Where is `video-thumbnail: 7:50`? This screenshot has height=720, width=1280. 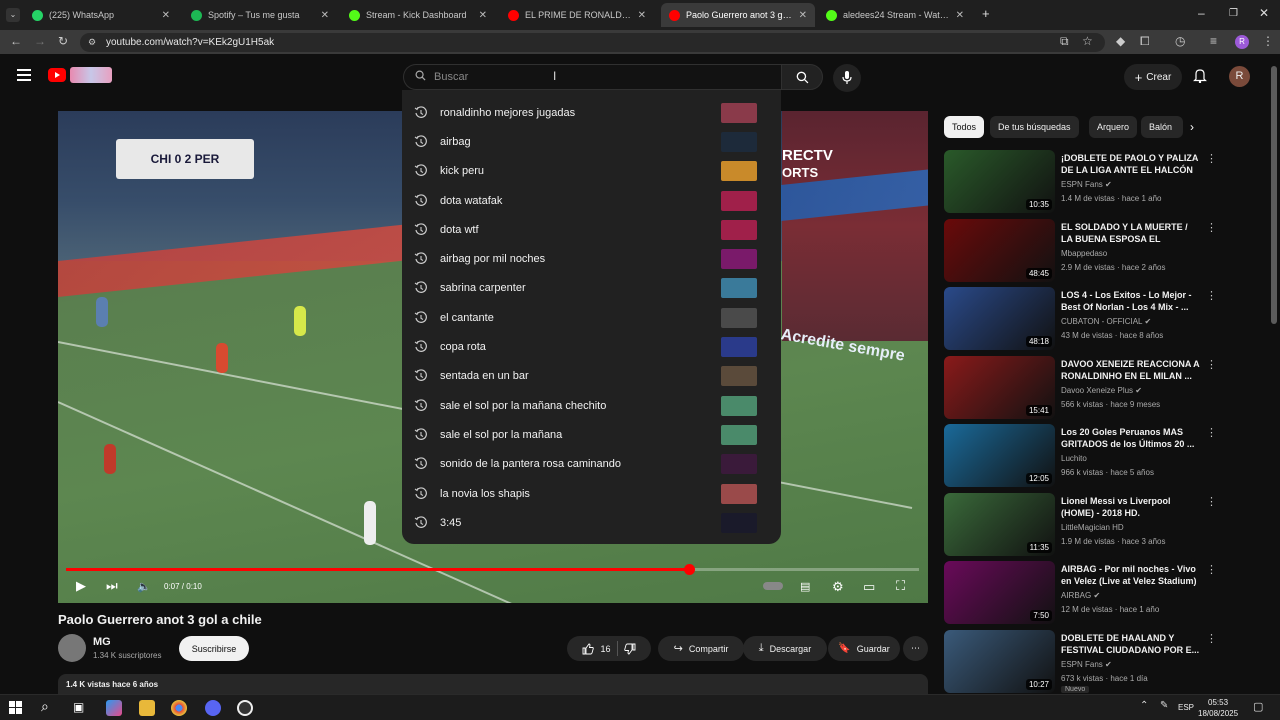
video-thumbnail: 7:50 is located at coordinates (999, 592).